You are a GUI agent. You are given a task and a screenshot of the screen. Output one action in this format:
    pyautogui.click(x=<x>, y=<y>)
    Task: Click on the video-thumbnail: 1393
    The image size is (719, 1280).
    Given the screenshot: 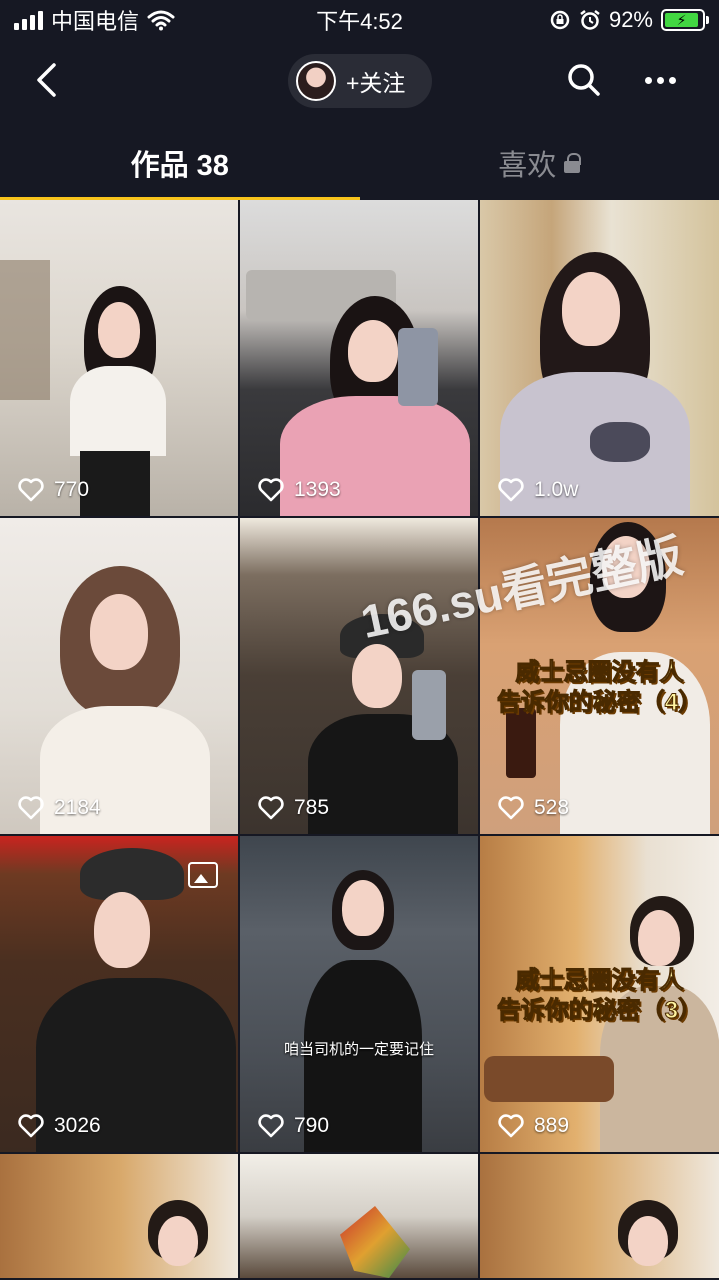 What is the action you would take?
    pyautogui.click(x=359, y=358)
    